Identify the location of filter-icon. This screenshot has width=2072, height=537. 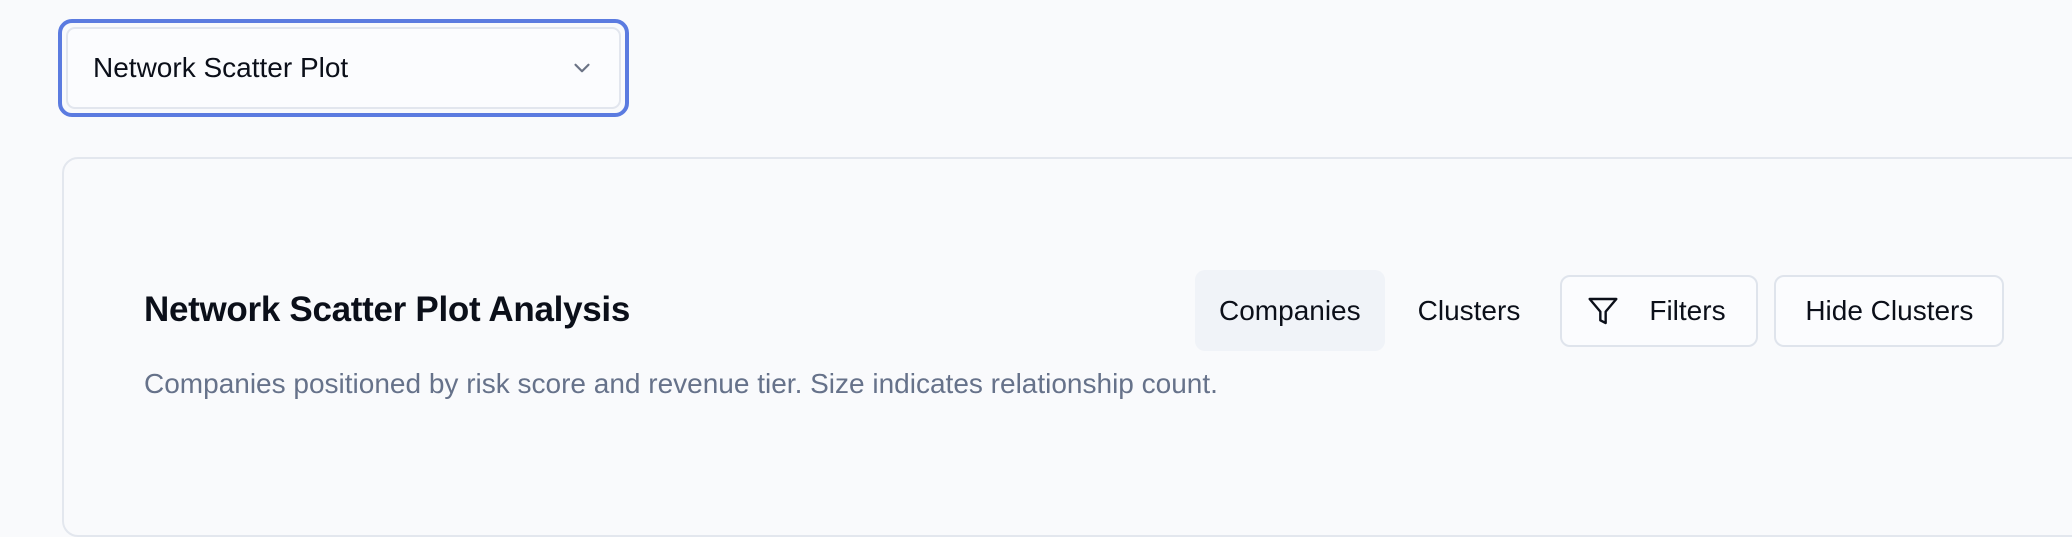
(1603, 310).